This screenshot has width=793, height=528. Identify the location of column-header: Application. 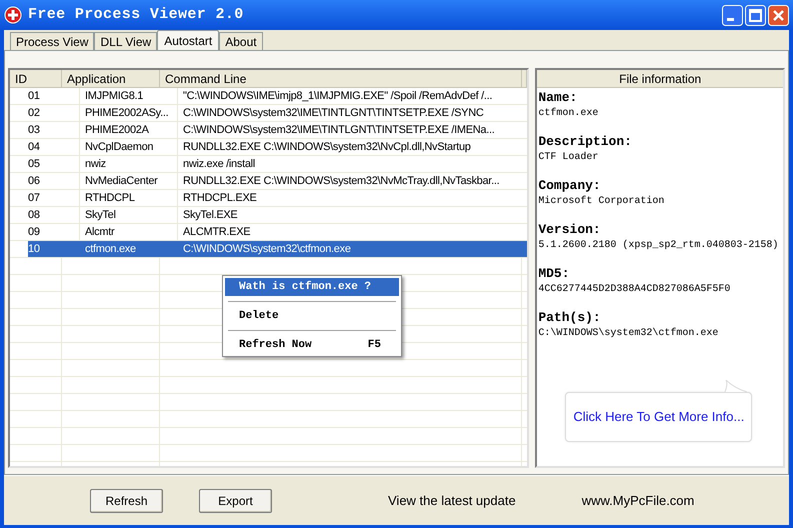
(111, 78).